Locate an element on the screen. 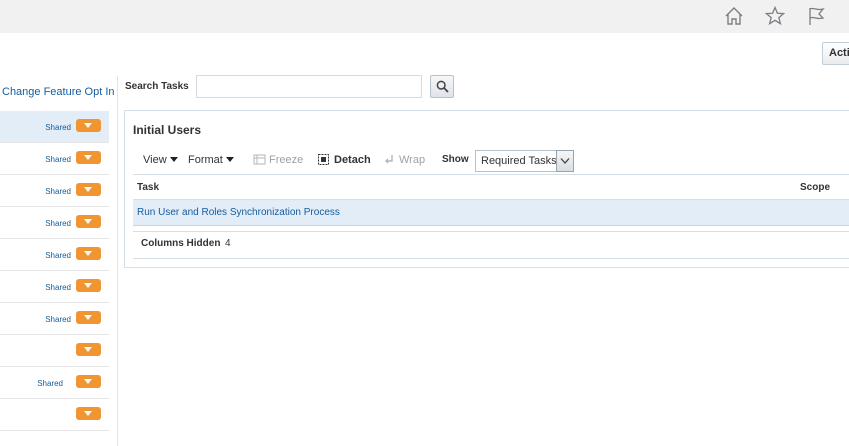 Image resolution: width=849 pixels, height=446 pixels. wrap-icon is located at coordinates (389, 159).